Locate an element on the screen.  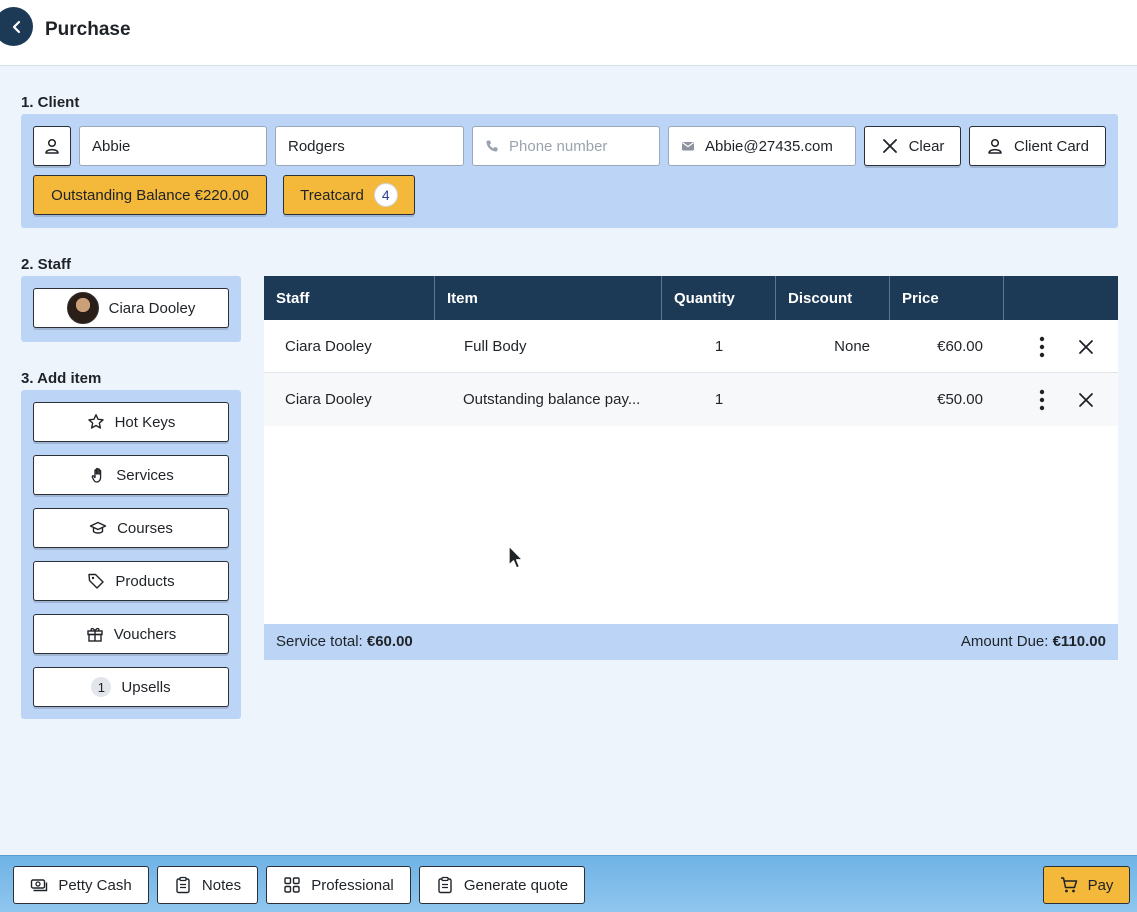
client-card-button: Client Card is located at coordinates (1037, 146).